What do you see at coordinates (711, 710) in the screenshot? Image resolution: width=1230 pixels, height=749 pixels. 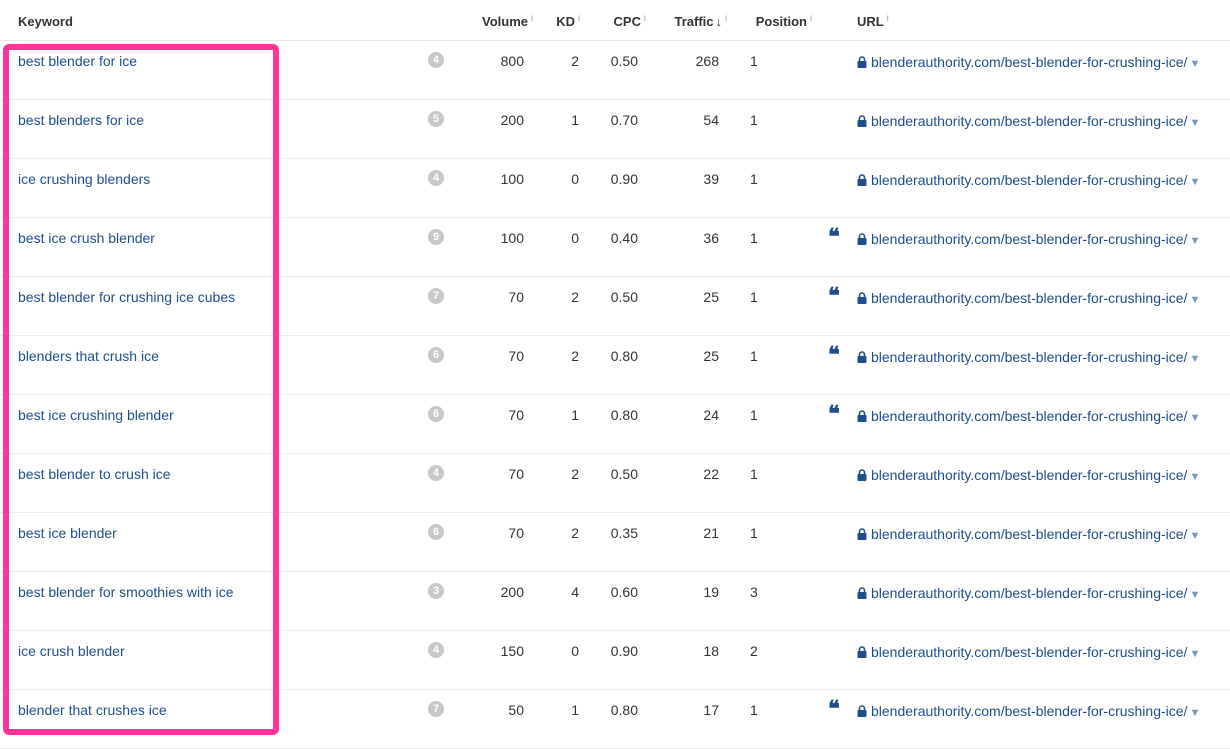 I see `traffic-value: 17` at bounding box center [711, 710].